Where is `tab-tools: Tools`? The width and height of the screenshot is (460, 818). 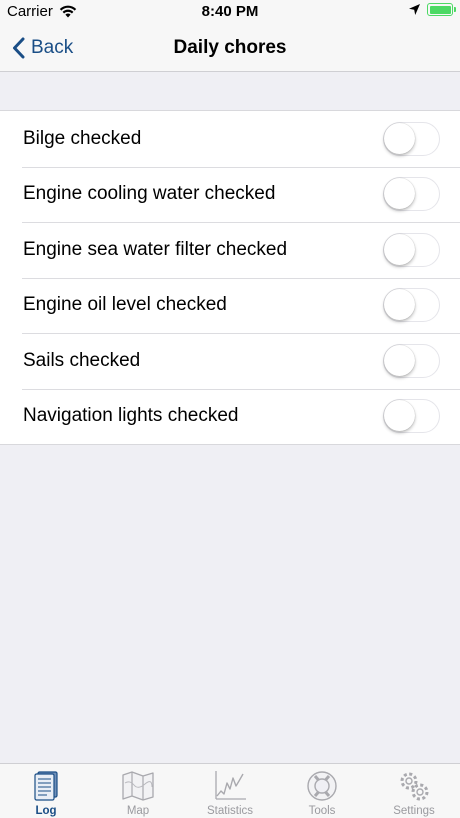 tab-tools: Tools is located at coordinates (322, 791).